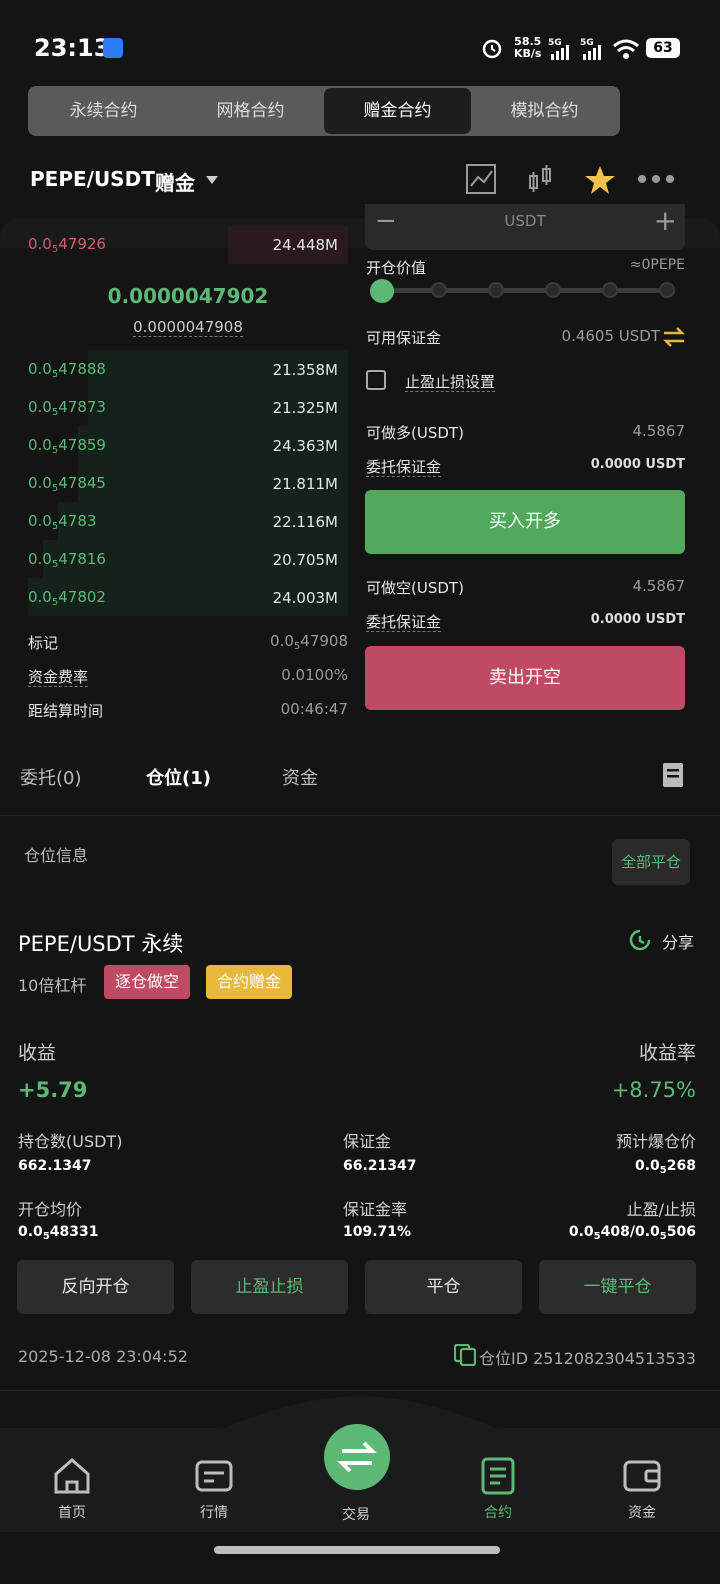  I want to click on bid-row: 0.0547859 24.363M, so click(183, 446).